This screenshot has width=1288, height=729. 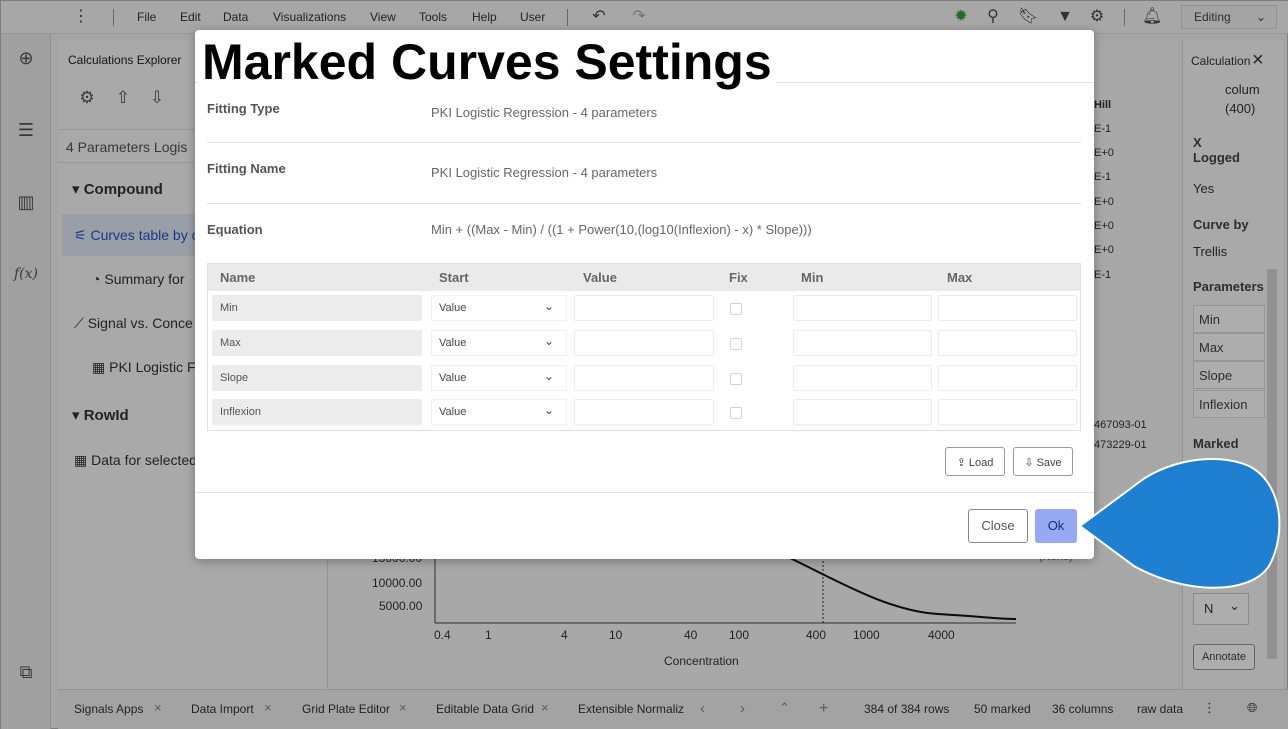 What do you see at coordinates (317, 378) in the screenshot?
I see `parameter-name: Slope` at bounding box center [317, 378].